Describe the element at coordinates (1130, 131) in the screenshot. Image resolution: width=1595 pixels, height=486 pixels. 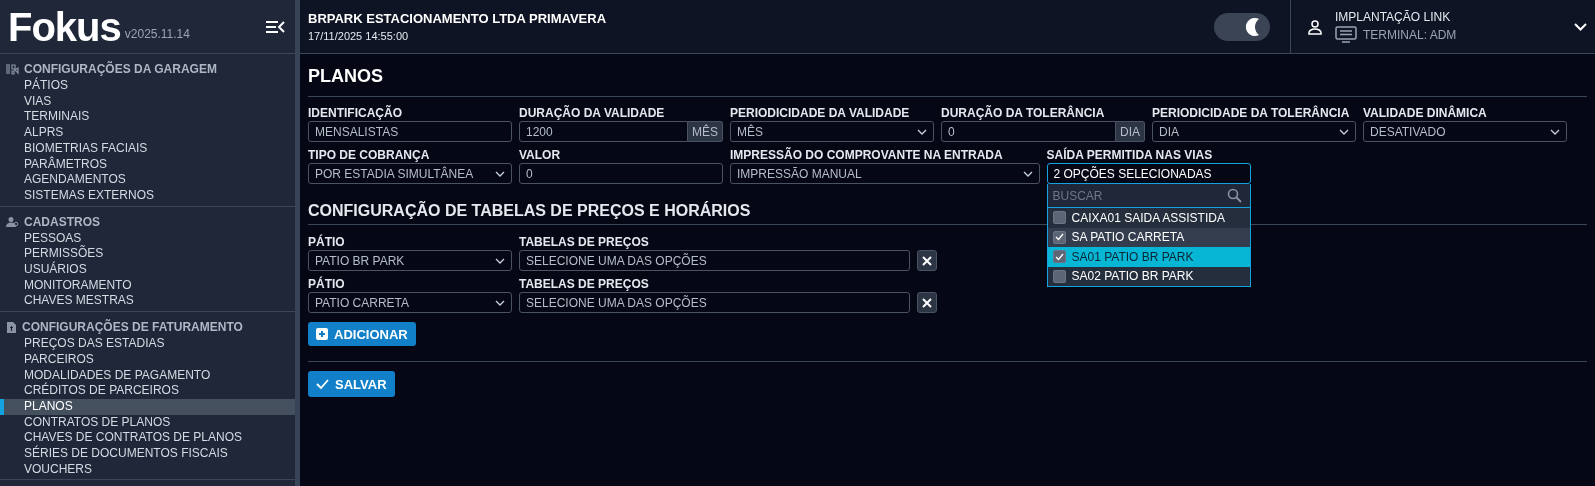
I see `unit-addon: DIA` at that location.